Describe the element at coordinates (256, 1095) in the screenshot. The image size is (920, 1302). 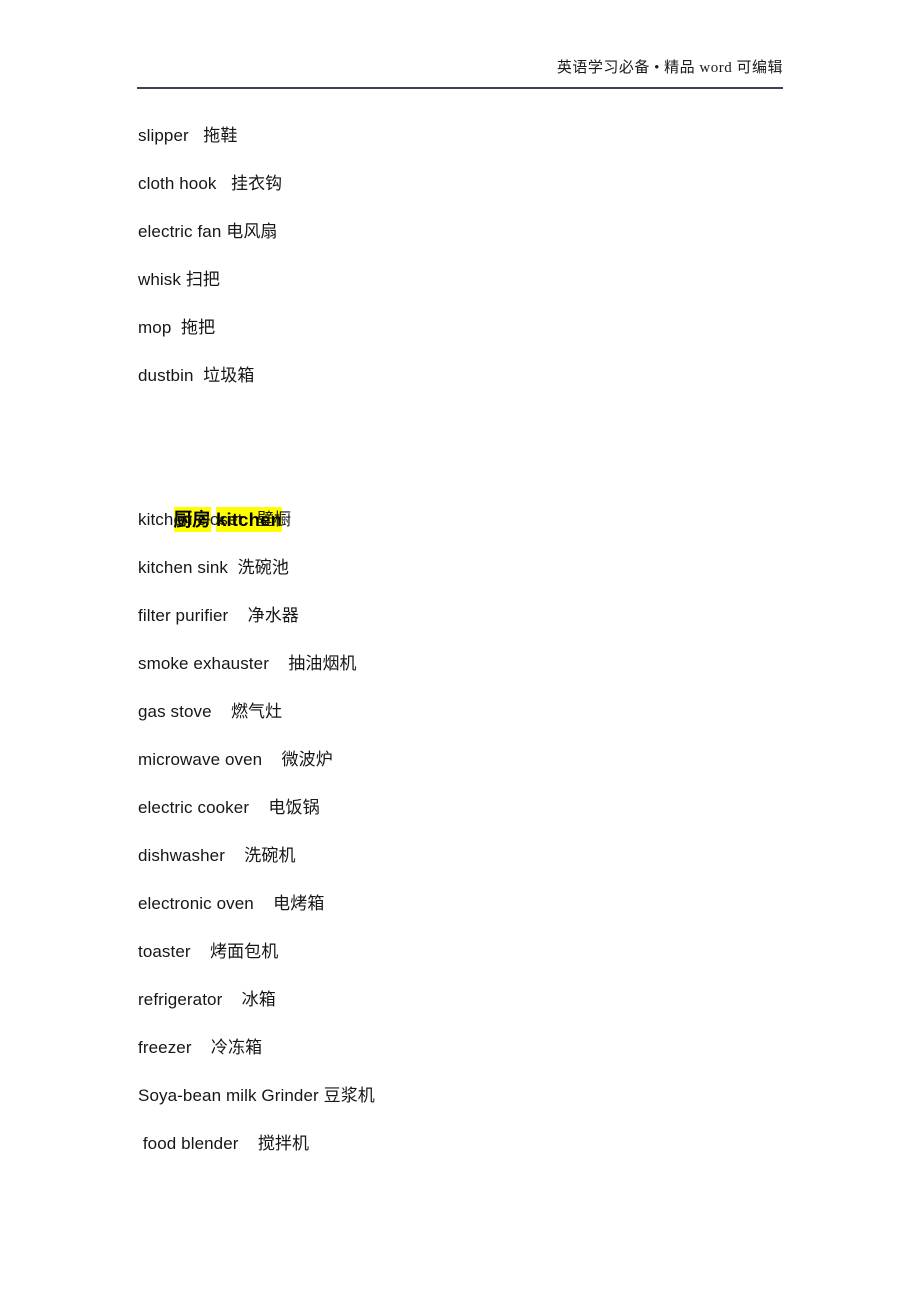
I see `vocabulary-entry: Soya-bean milk Grinder 豆浆机` at that location.